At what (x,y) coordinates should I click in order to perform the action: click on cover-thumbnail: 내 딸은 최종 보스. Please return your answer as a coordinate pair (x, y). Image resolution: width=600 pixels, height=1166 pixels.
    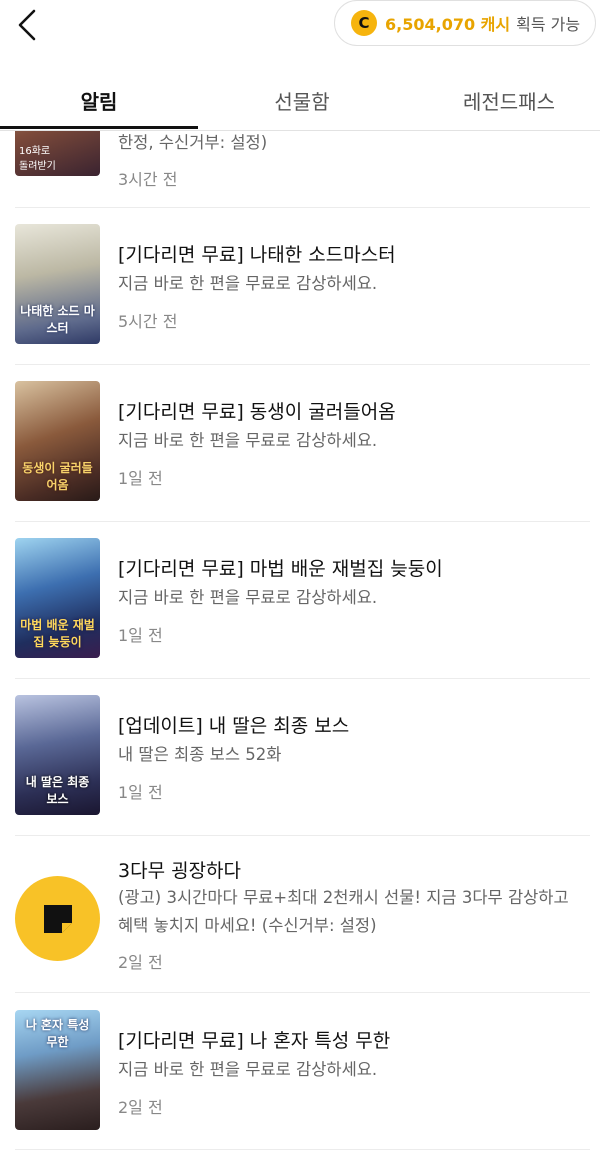
    Looking at the image, I should click on (57, 755).